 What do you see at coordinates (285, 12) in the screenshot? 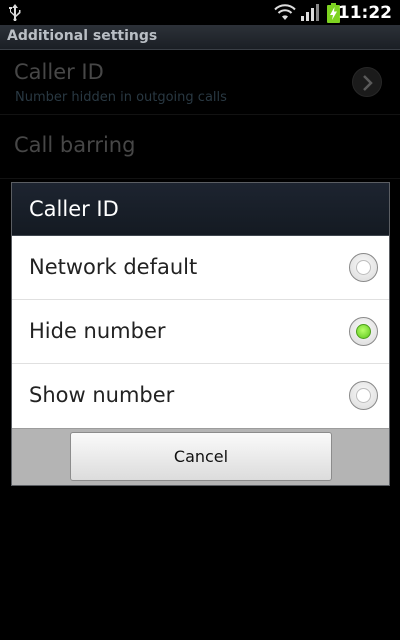
I see `wifi-icon` at bounding box center [285, 12].